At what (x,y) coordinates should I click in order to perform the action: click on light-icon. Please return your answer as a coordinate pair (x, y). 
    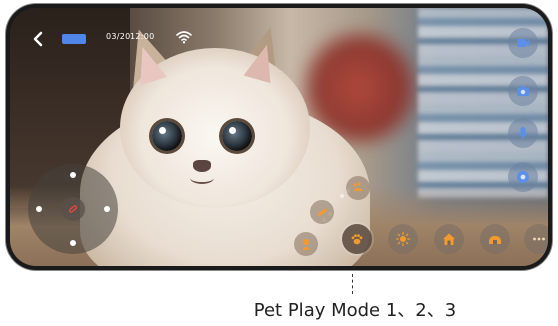
    Looking at the image, I should click on (403, 239).